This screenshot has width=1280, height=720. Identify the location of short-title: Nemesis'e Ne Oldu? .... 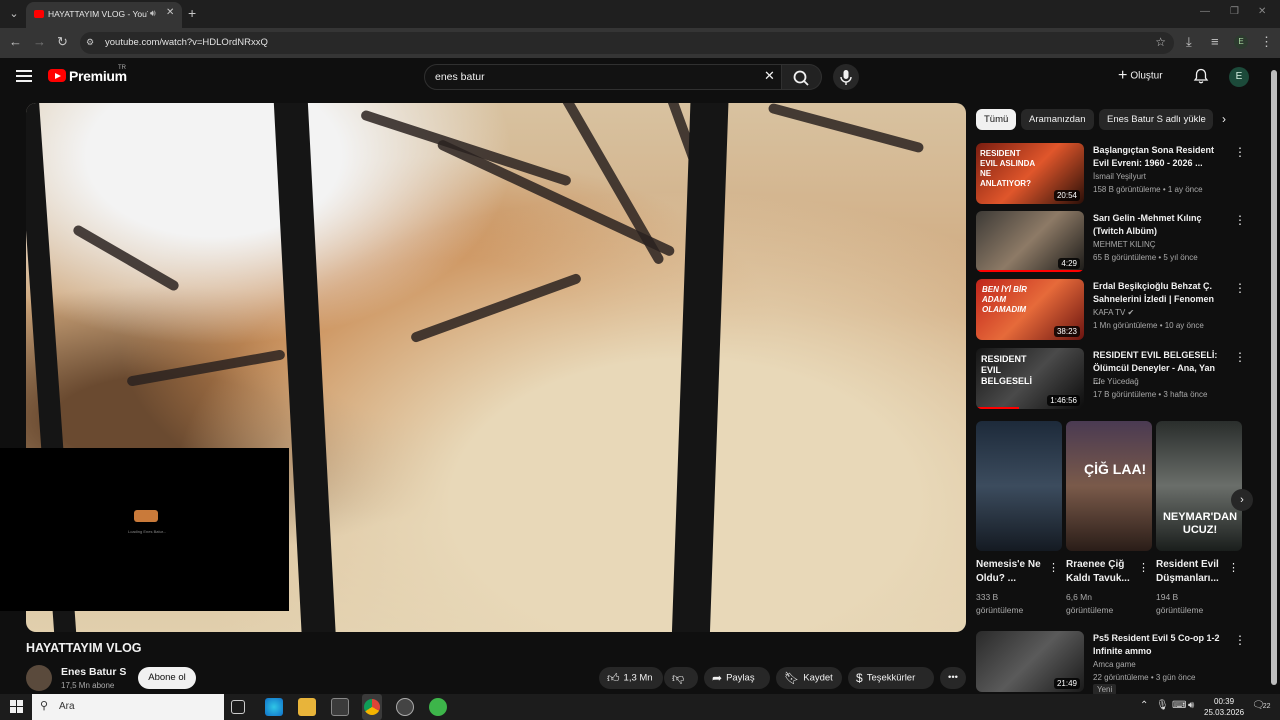
(1011, 572).